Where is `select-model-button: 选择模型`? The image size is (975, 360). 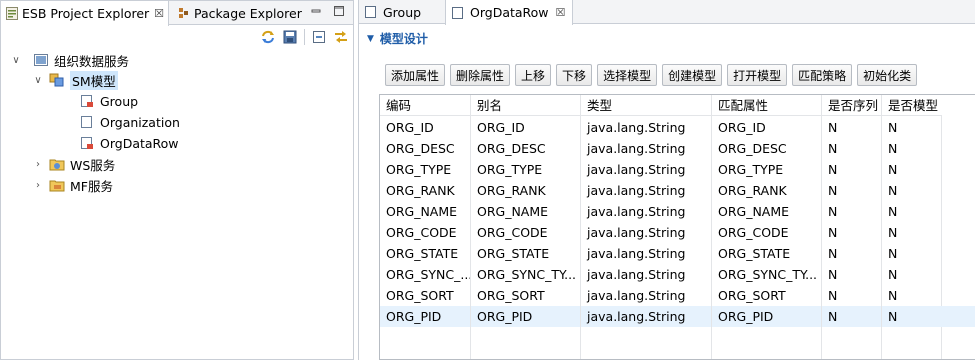 select-model-button: 选择模型 is located at coordinates (627, 75).